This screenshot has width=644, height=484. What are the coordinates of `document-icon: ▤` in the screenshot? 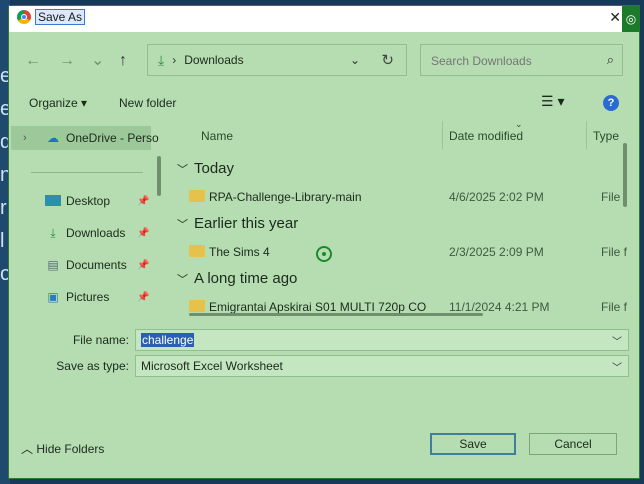 It's located at (53, 265).